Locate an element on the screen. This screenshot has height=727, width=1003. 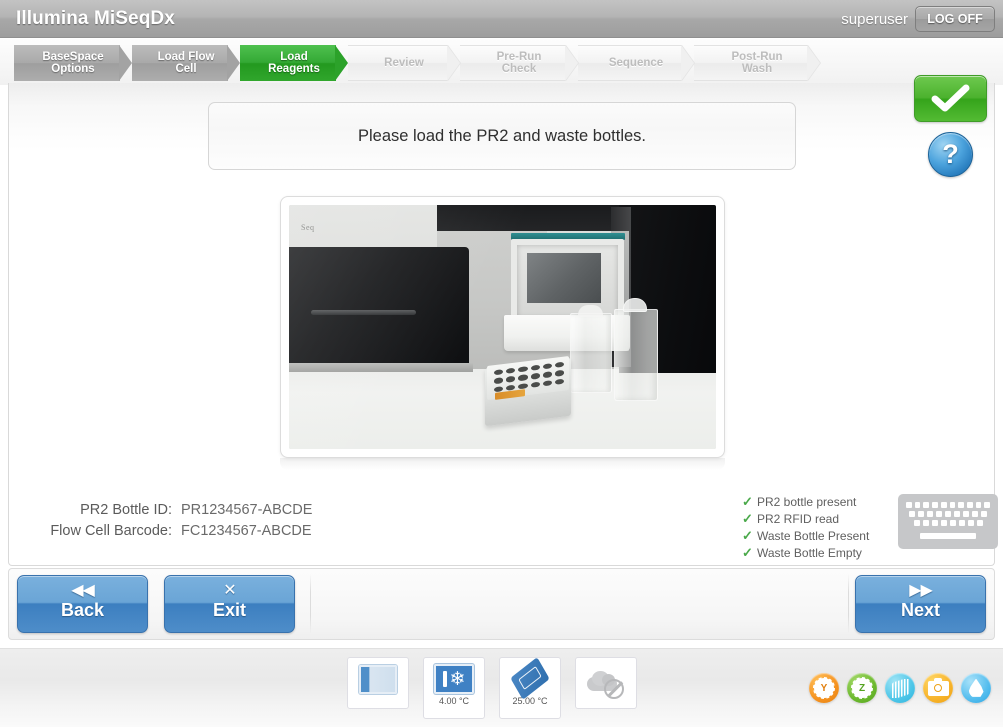
snowflake-chiller-icon: ❄ is located at coordinates (454, 679).